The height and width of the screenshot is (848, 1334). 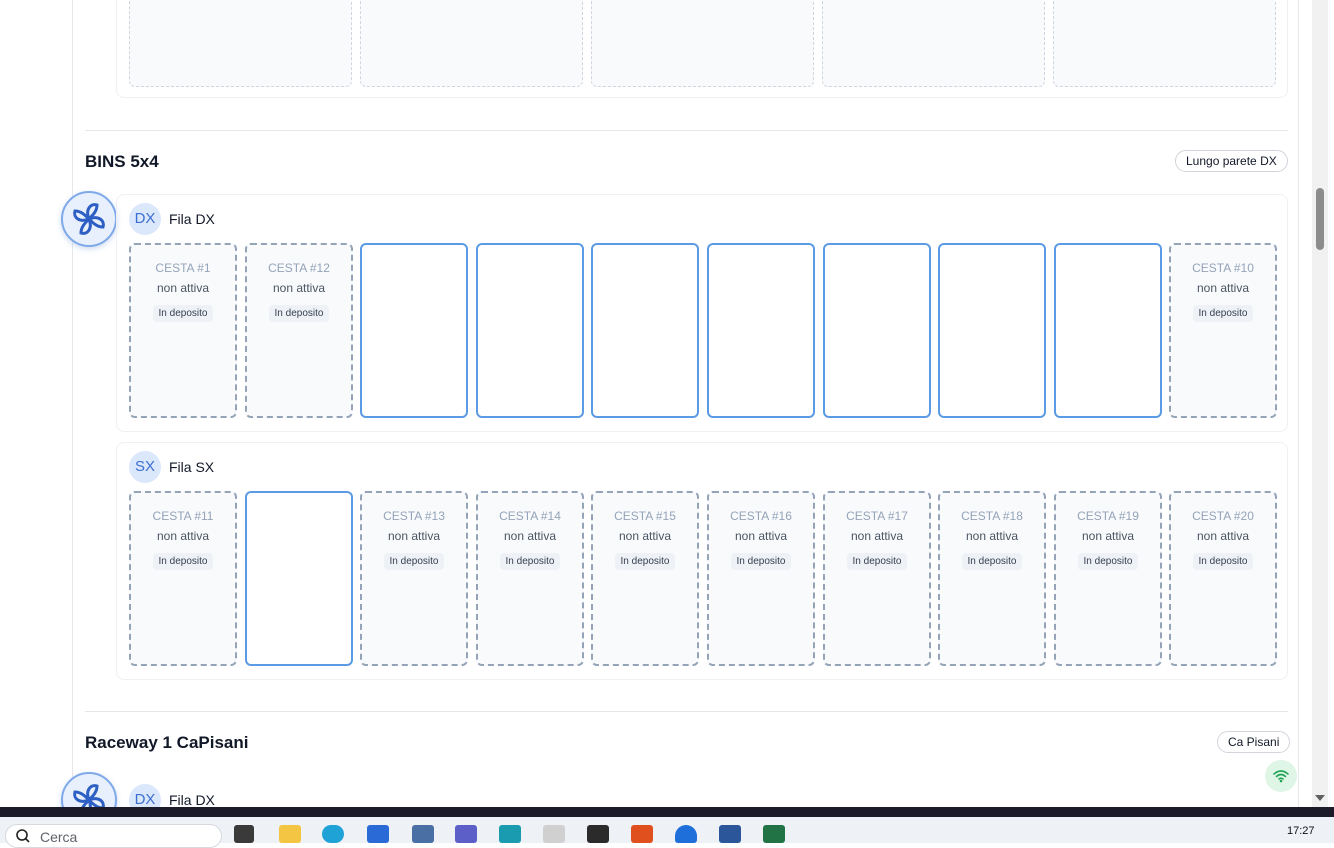 I want to click on scrollbar-thumb, so click(x=1320, y=219).